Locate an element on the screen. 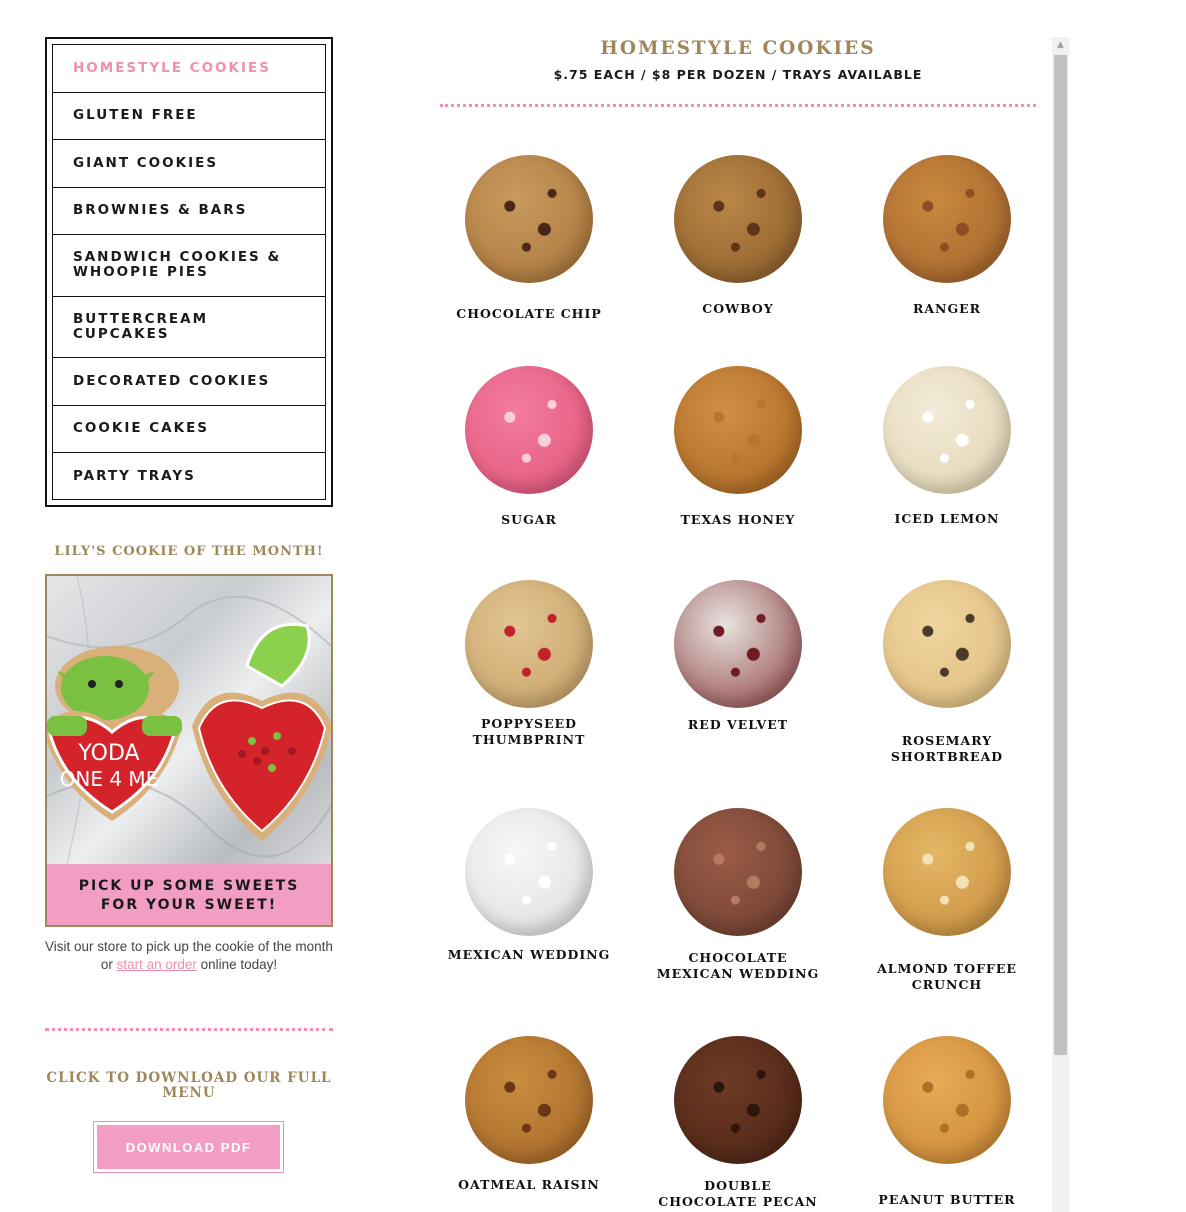  cookie-of-month-caption: PICK UP SOME SWEETS FOR YOUR SWEET! is located at coordinates (189, 894).